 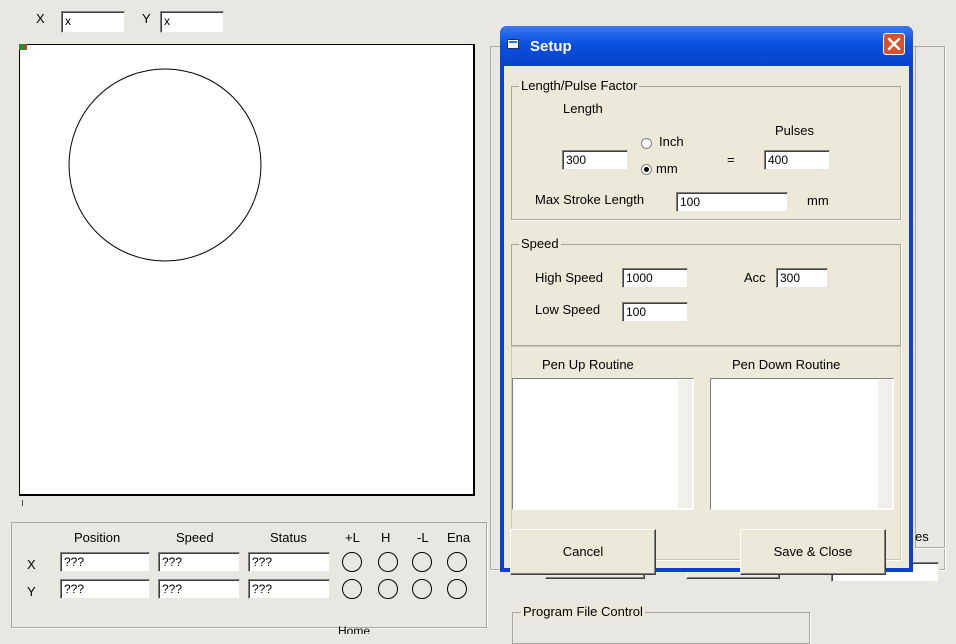 I want to click on header-home: H, so click(x=386, y=537).